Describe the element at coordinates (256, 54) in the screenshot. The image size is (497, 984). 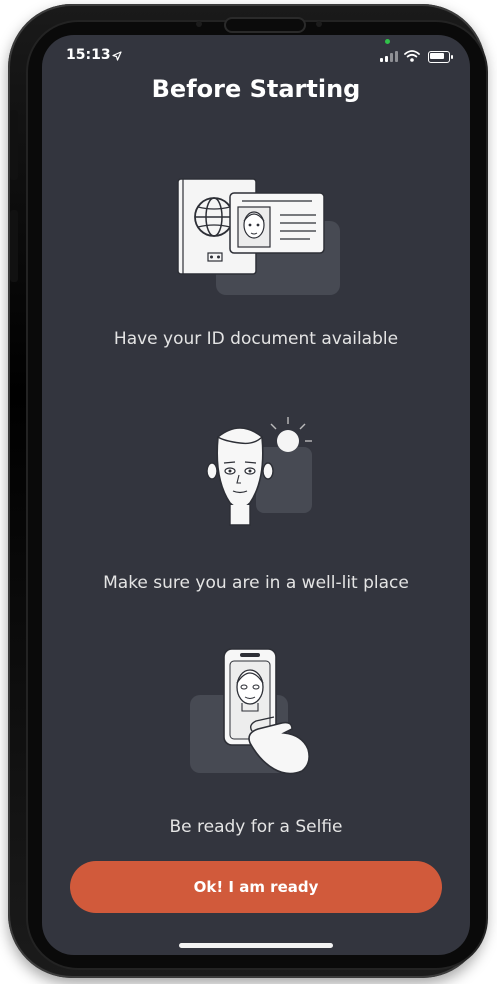
I see `status-bar: 15:13` at that location.